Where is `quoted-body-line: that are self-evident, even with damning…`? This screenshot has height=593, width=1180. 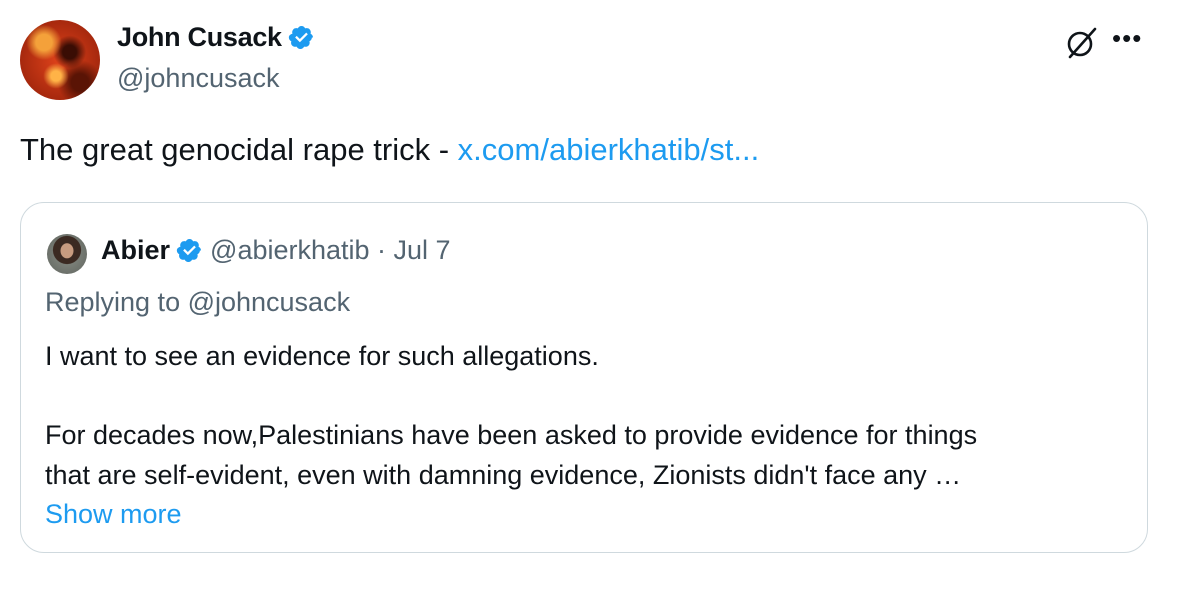
quoted-body-line: that are self-evident, even with damning… is located at coordinates (503, 474).